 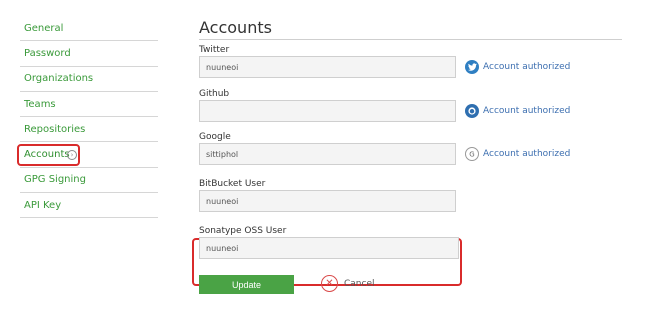 I want to click on sidebar-item-label: Repositories, so click(x=55, y=129).